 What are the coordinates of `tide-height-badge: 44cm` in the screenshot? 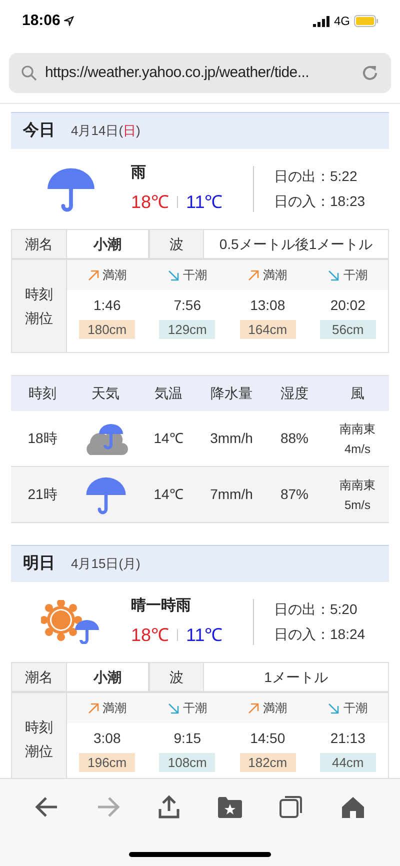 It's located at (348, 762).